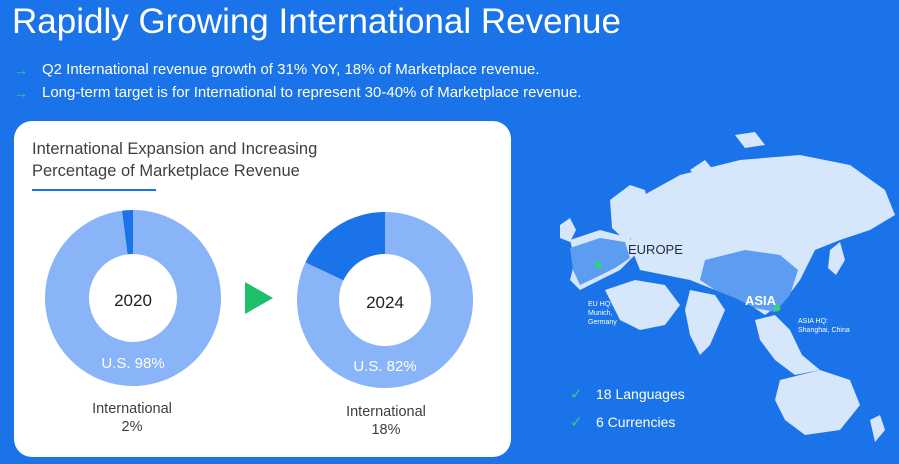 The image size is (899, 464). Describe the element at coordinates (94, 190) in the screenshot. I see `title-underline` at that location.